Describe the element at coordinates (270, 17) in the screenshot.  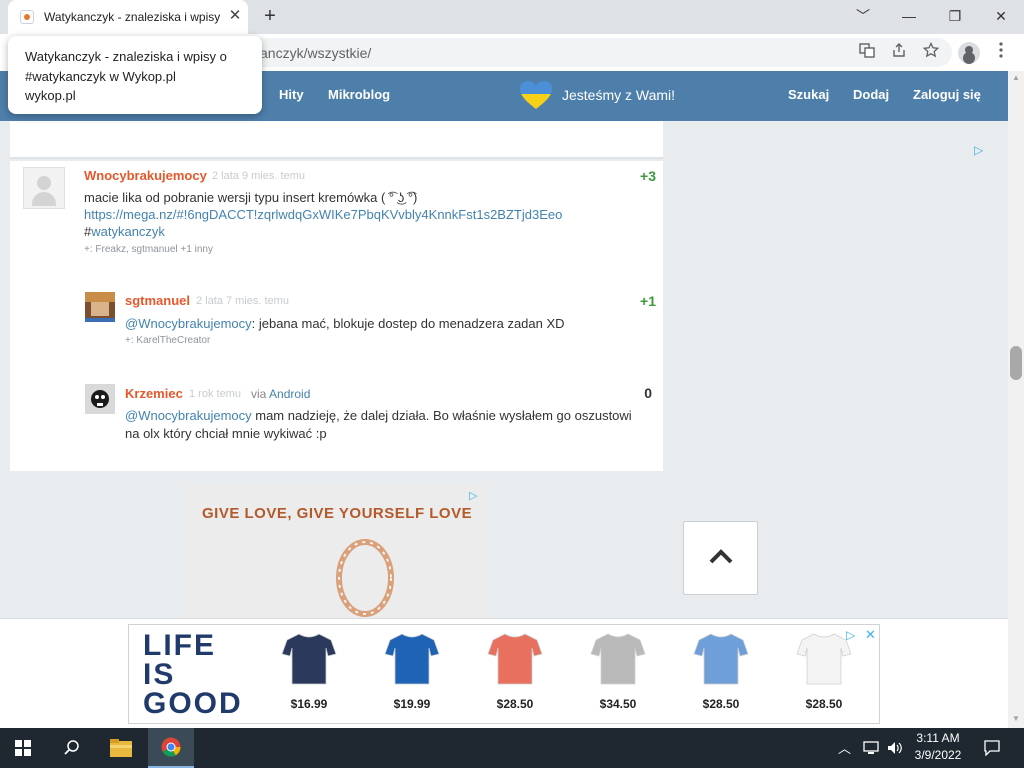
I see `new-tab-button: +` at that location.